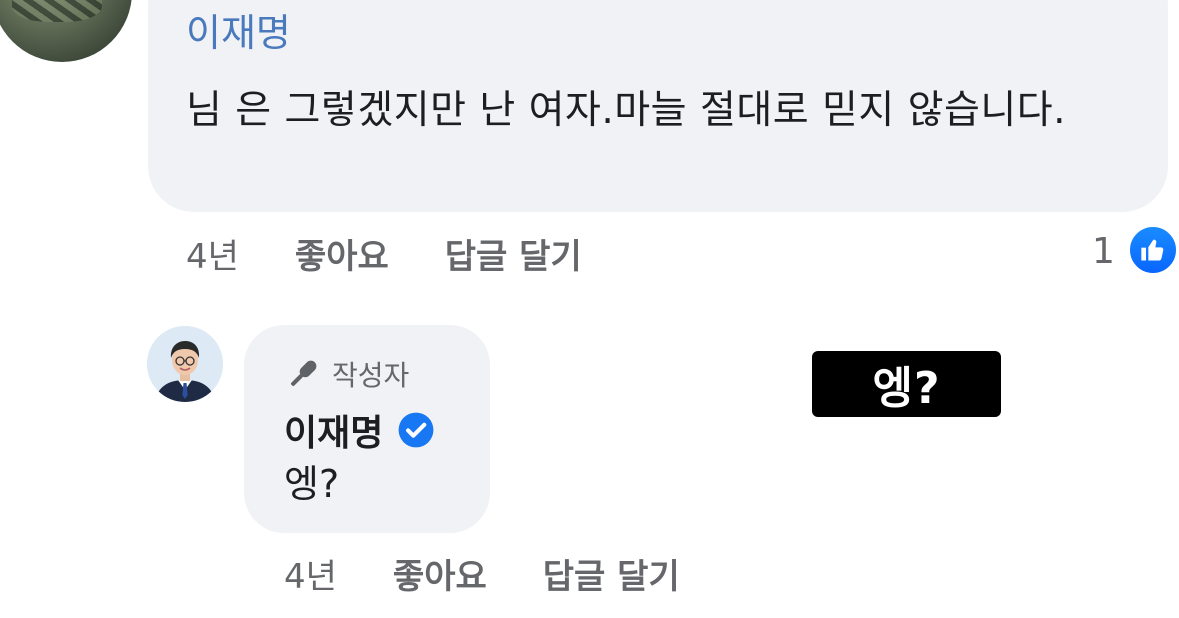 This screenshot has height=618, width=1179. What do you see at coordinates (238, 33) in the screenshot?
I see `comment-author-name: 이재명` at bounding box center [238, 33].